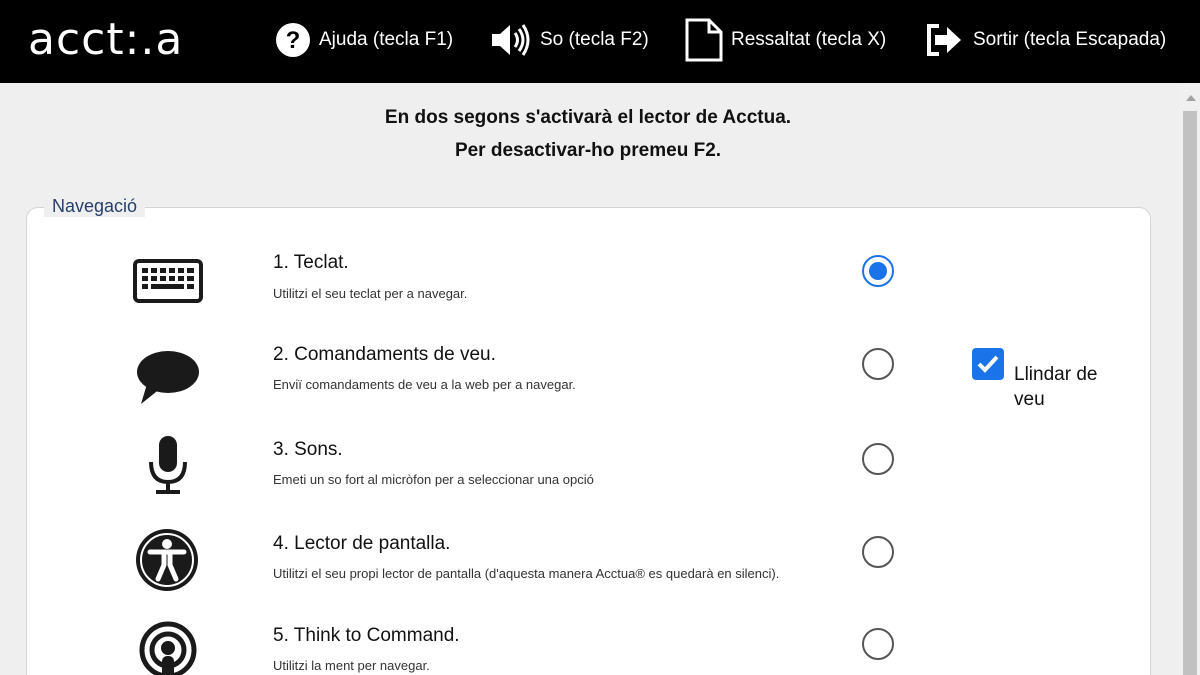 The image size is (1200, 675). Describe the element at coordinates (1191, 98) in the screenshot. I see `scroll-up-arrow-icon` at that location.